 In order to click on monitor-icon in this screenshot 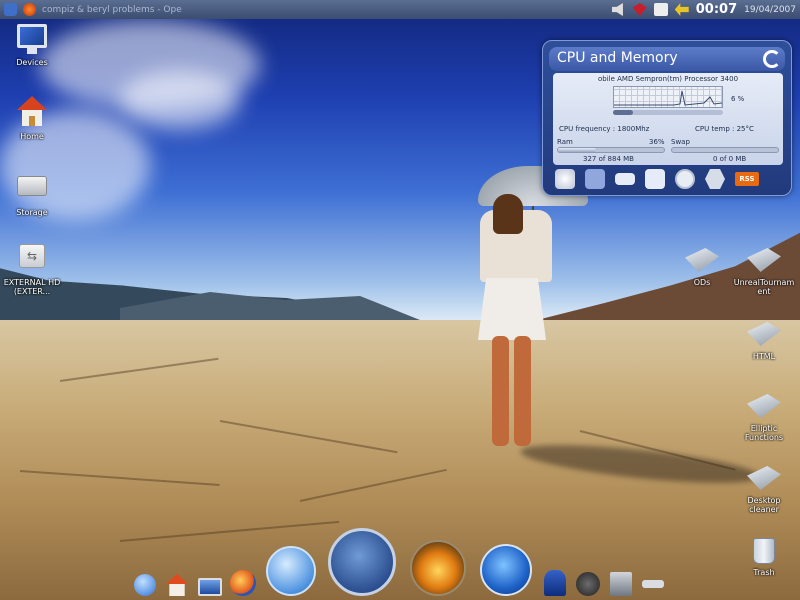, I will do `click(32, 39)`.